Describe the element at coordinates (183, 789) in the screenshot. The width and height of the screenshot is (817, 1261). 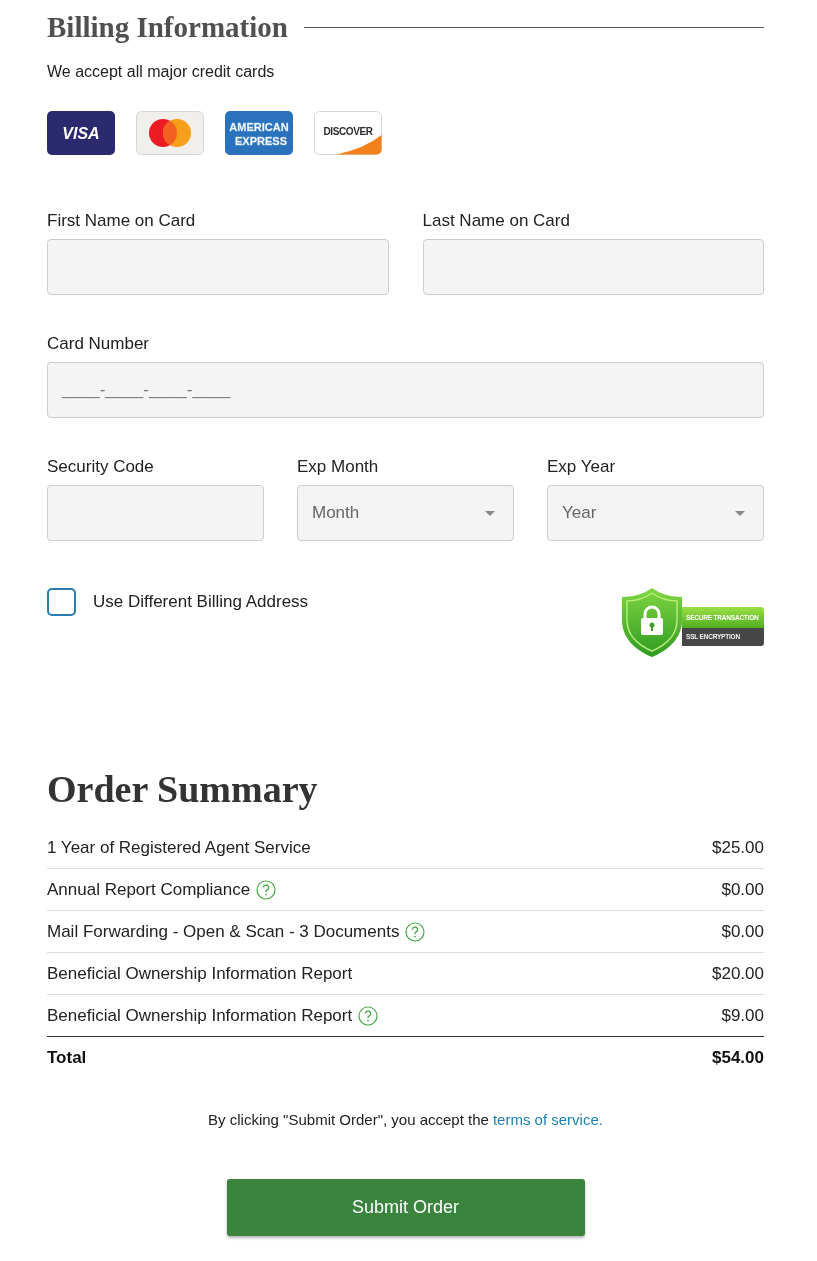
I see `section-heading: Order Summary` at that location.